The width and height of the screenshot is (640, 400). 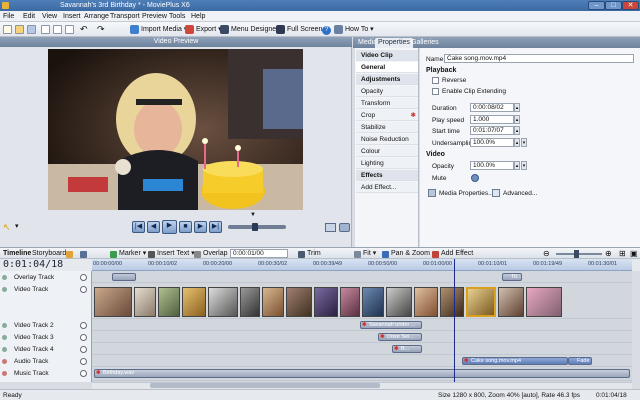 I want to click on menu-edit: Edit, so click(x=29, y=16).